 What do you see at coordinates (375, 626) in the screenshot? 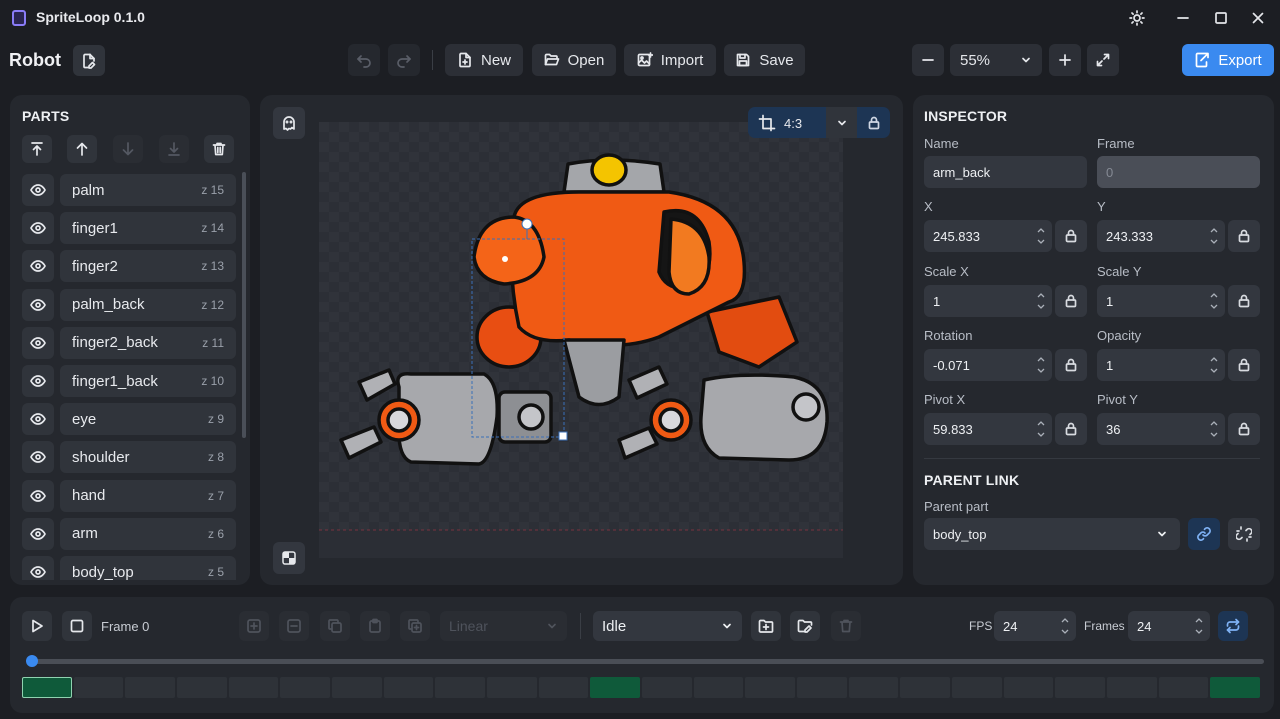
I see `paste-keyframe-button` at bounding box center [375, 626].